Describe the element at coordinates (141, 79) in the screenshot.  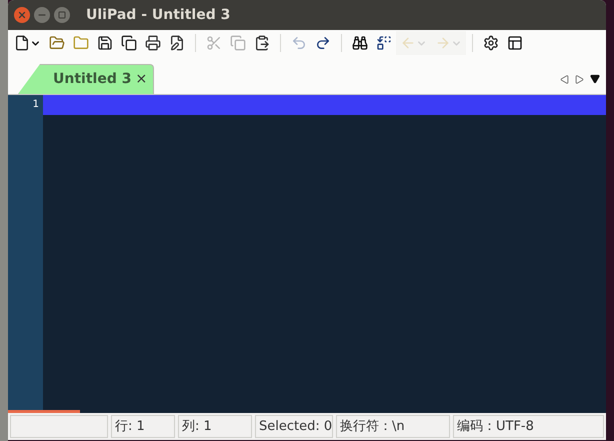
I see `tab-close-button: ×` at that location.